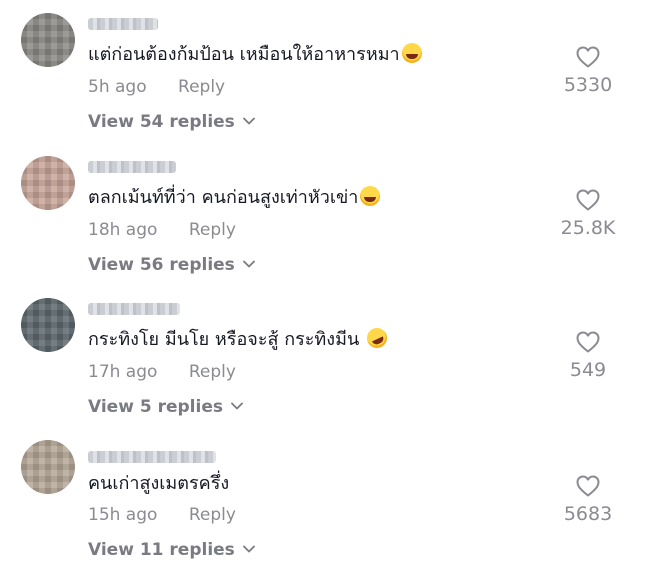 The image size is (649, 569). What do you see at coordinates (588, 356) in the screenshot?
I see `like-button: 549` at bounding box center [588, 356].